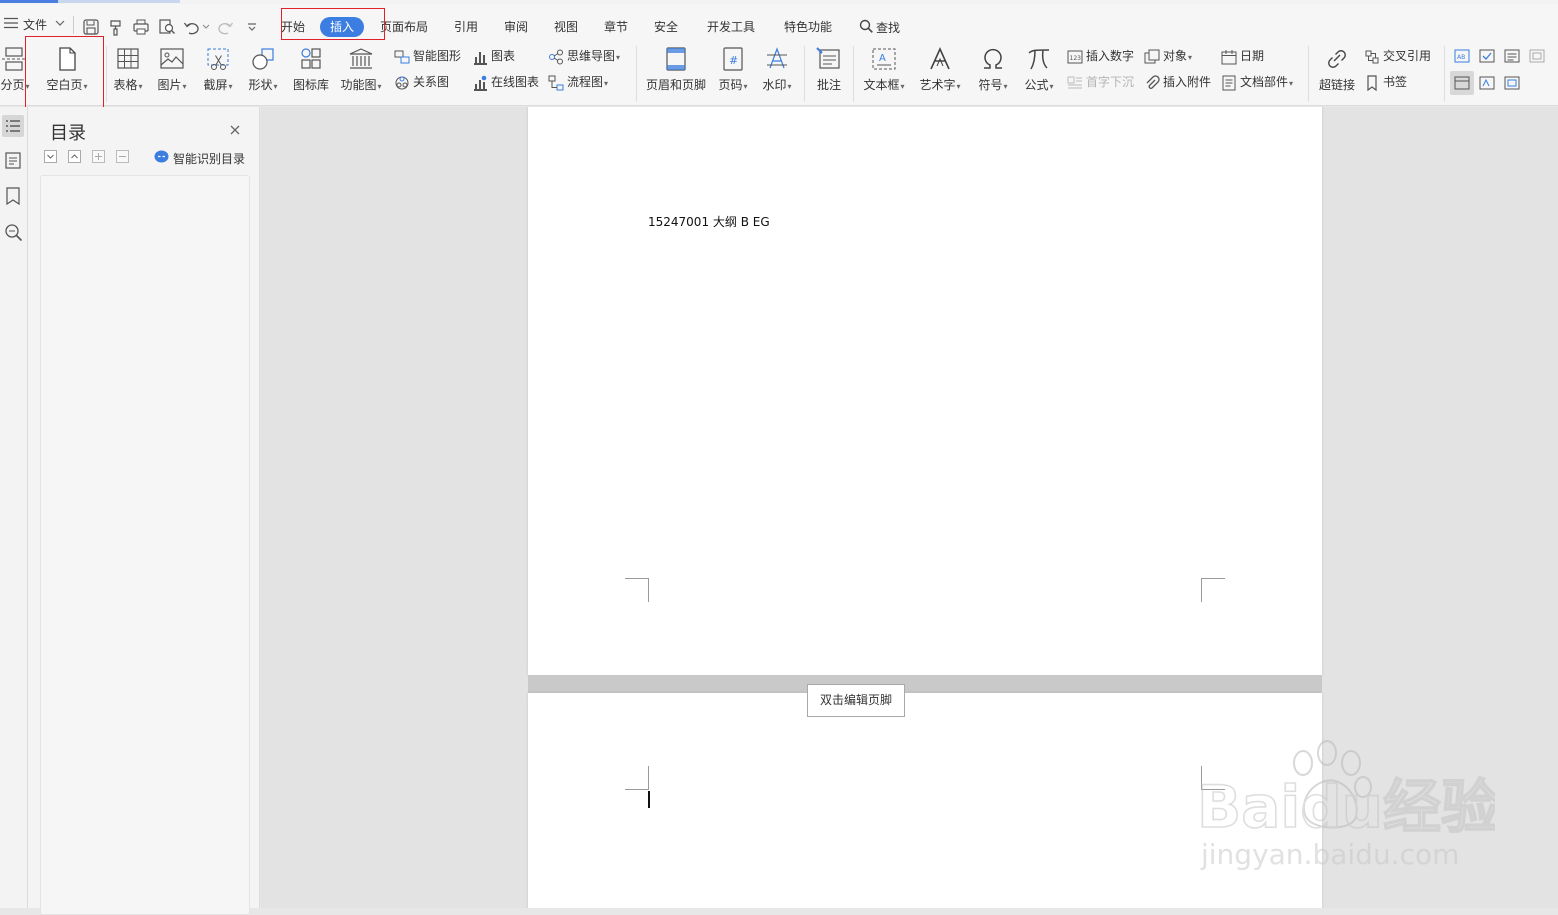 The image size is (1558, 915). Describe the element at coordinates (50, 156) in the screenshot. I see `expand-all-icon` at that location.